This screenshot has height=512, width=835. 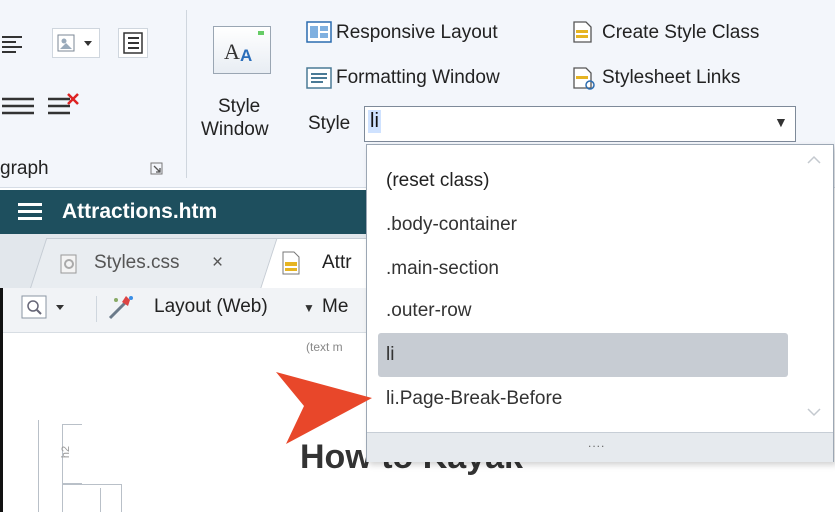 I want to click on toolbar-separator, so click(x=96, y=309).